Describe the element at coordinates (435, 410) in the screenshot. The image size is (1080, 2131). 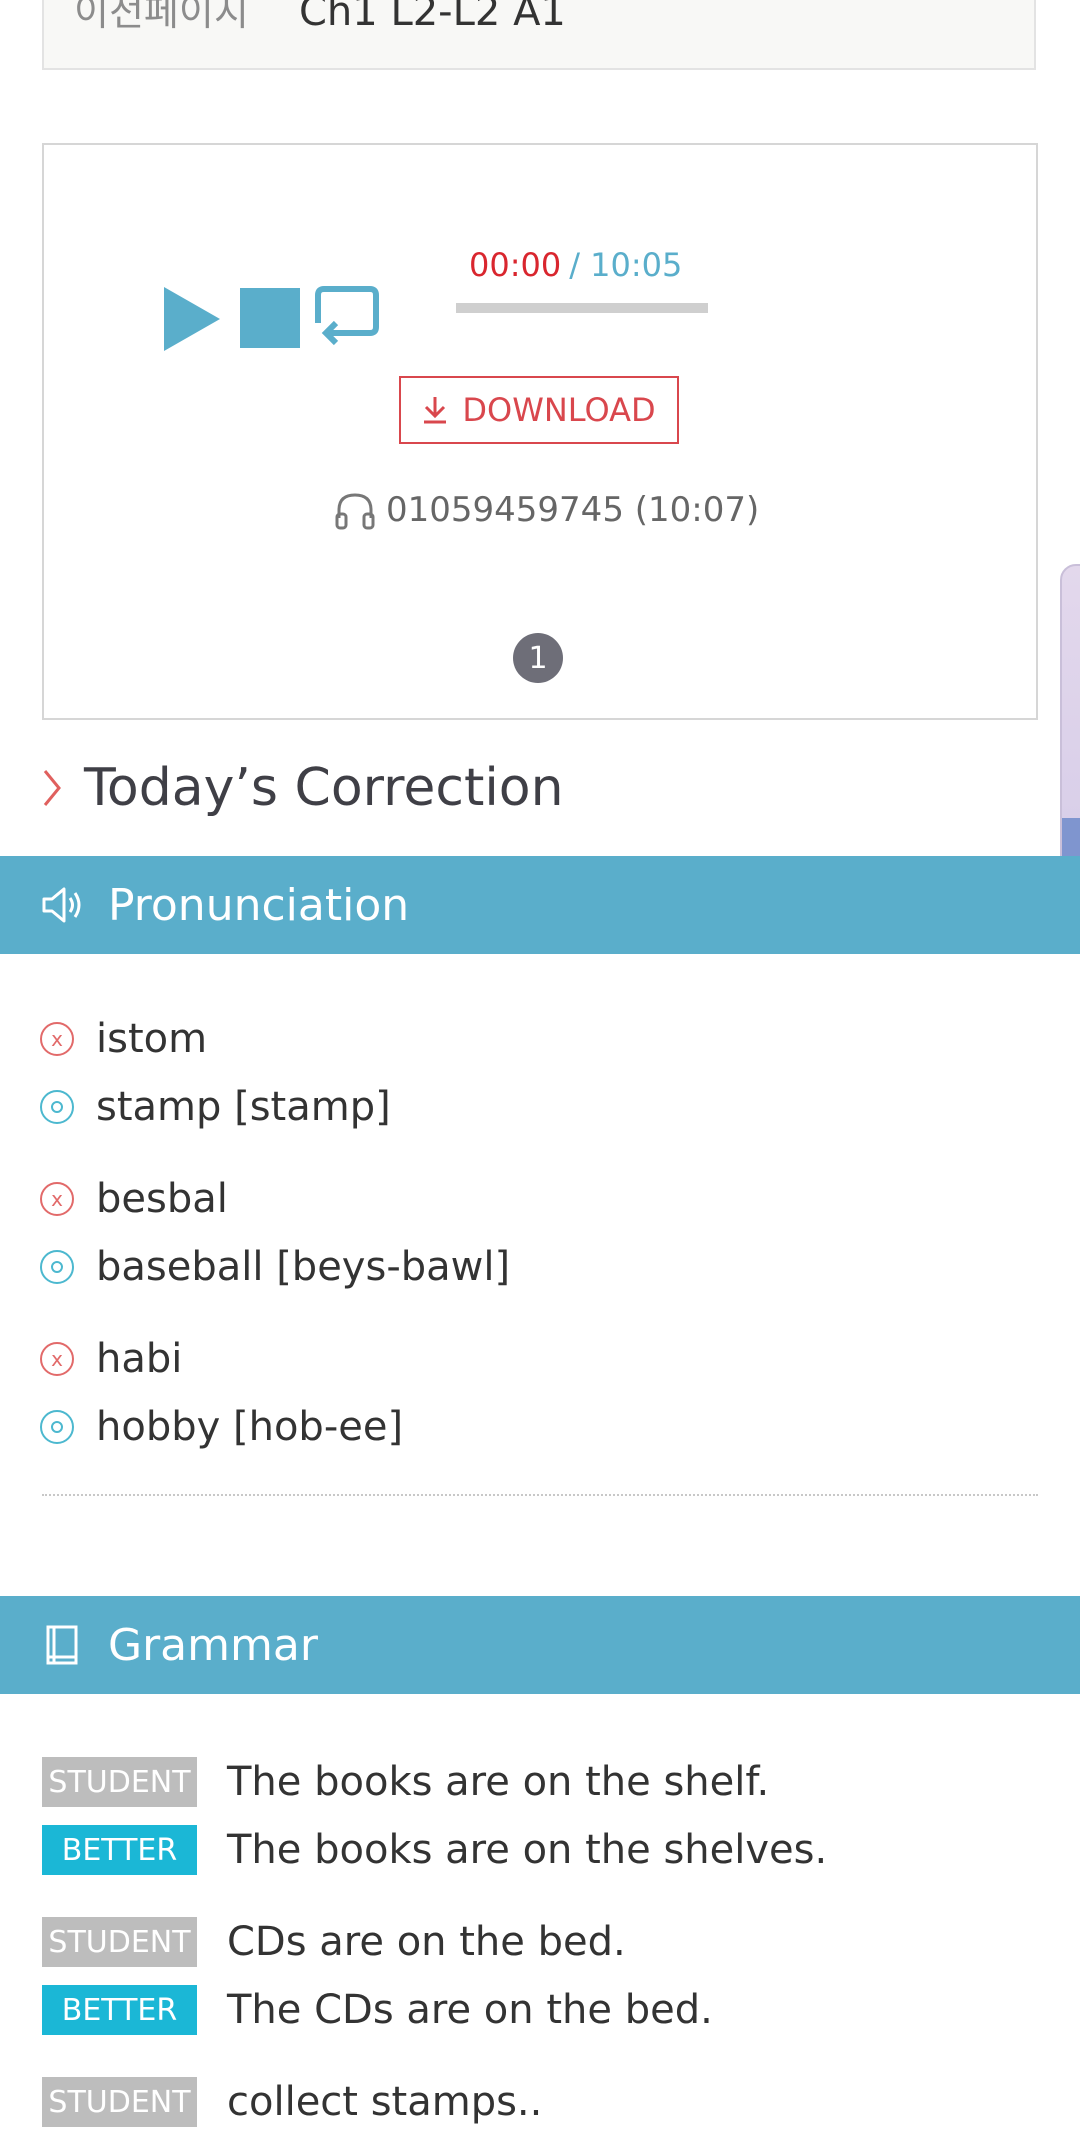
I see `download-icon` at that location.